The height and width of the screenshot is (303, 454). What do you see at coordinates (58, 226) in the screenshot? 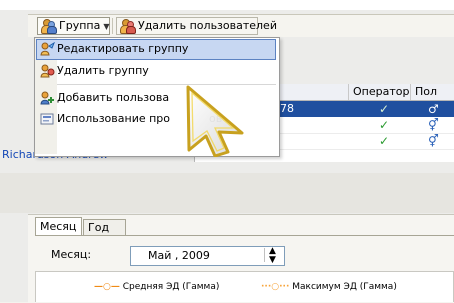
I see `tab-month: Месяц` at bounding box center [58, 226].